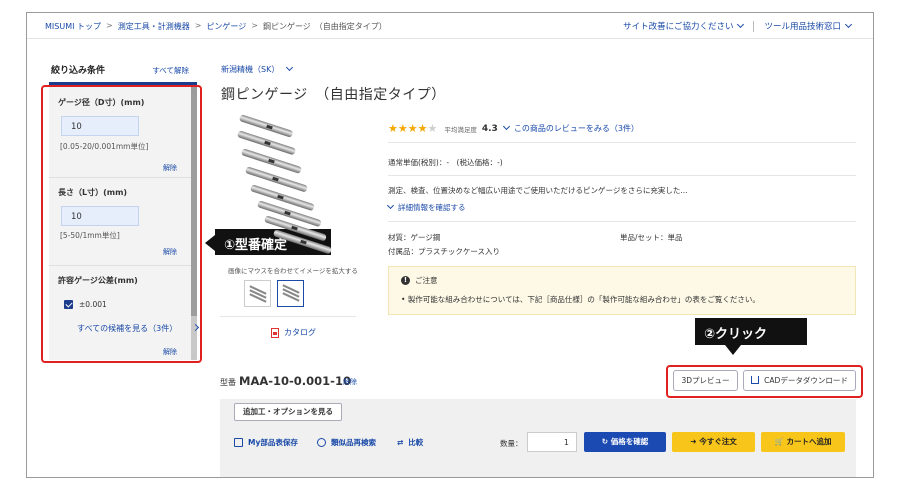  I want to click on image-hover-note: 画像にマウスを合わせてイメージを拡大する, so click(293, 271).